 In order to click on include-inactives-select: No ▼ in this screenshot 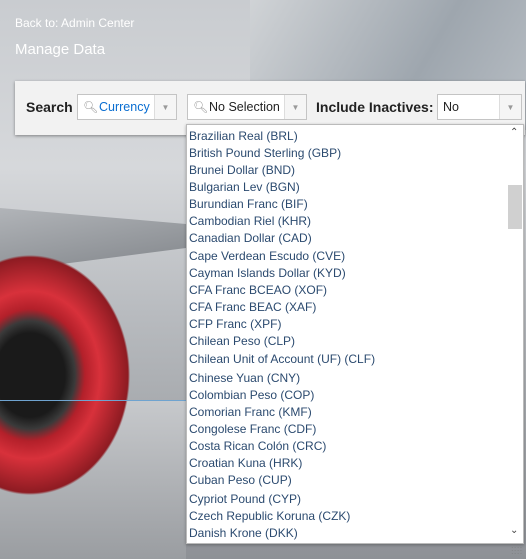, I will do `click(479, 107)`.